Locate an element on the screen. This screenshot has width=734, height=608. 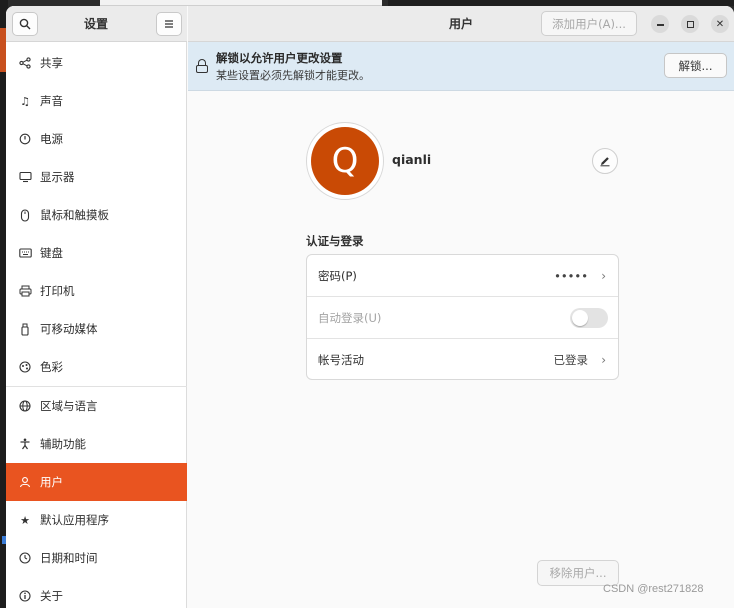
close-button: ✕ is located at coordinates (720, 24).